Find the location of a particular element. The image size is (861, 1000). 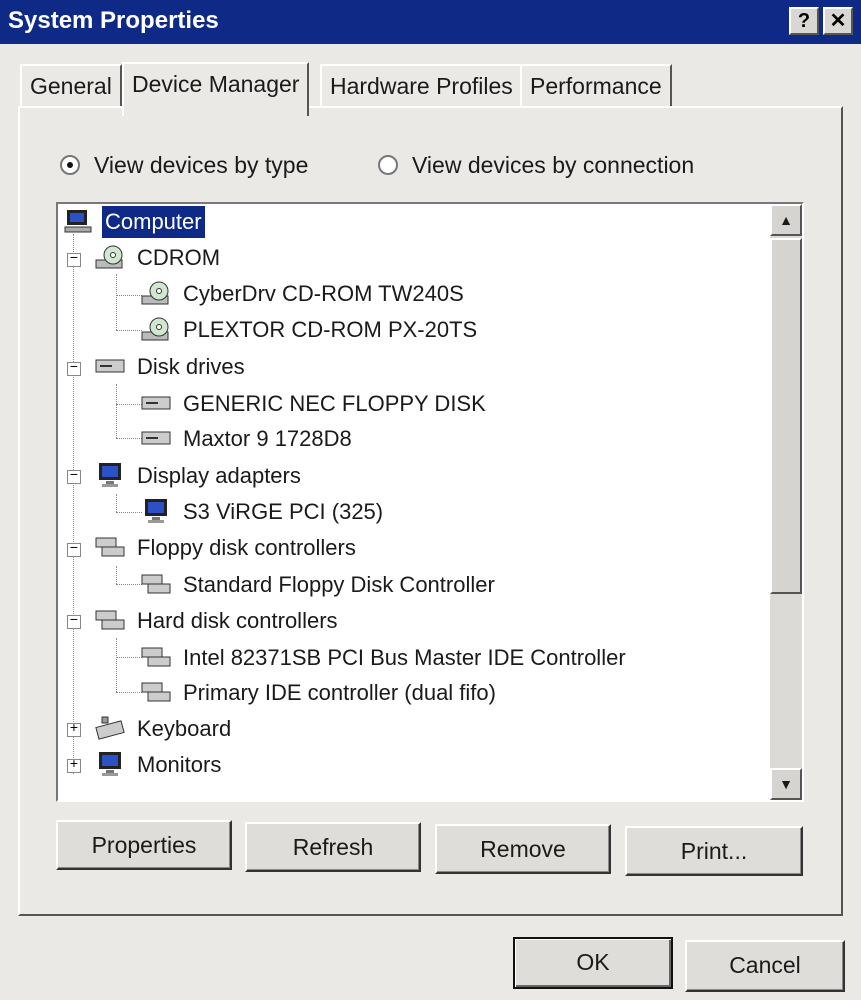

collapse-disk-drives: − is located at coordinates (74, 368).